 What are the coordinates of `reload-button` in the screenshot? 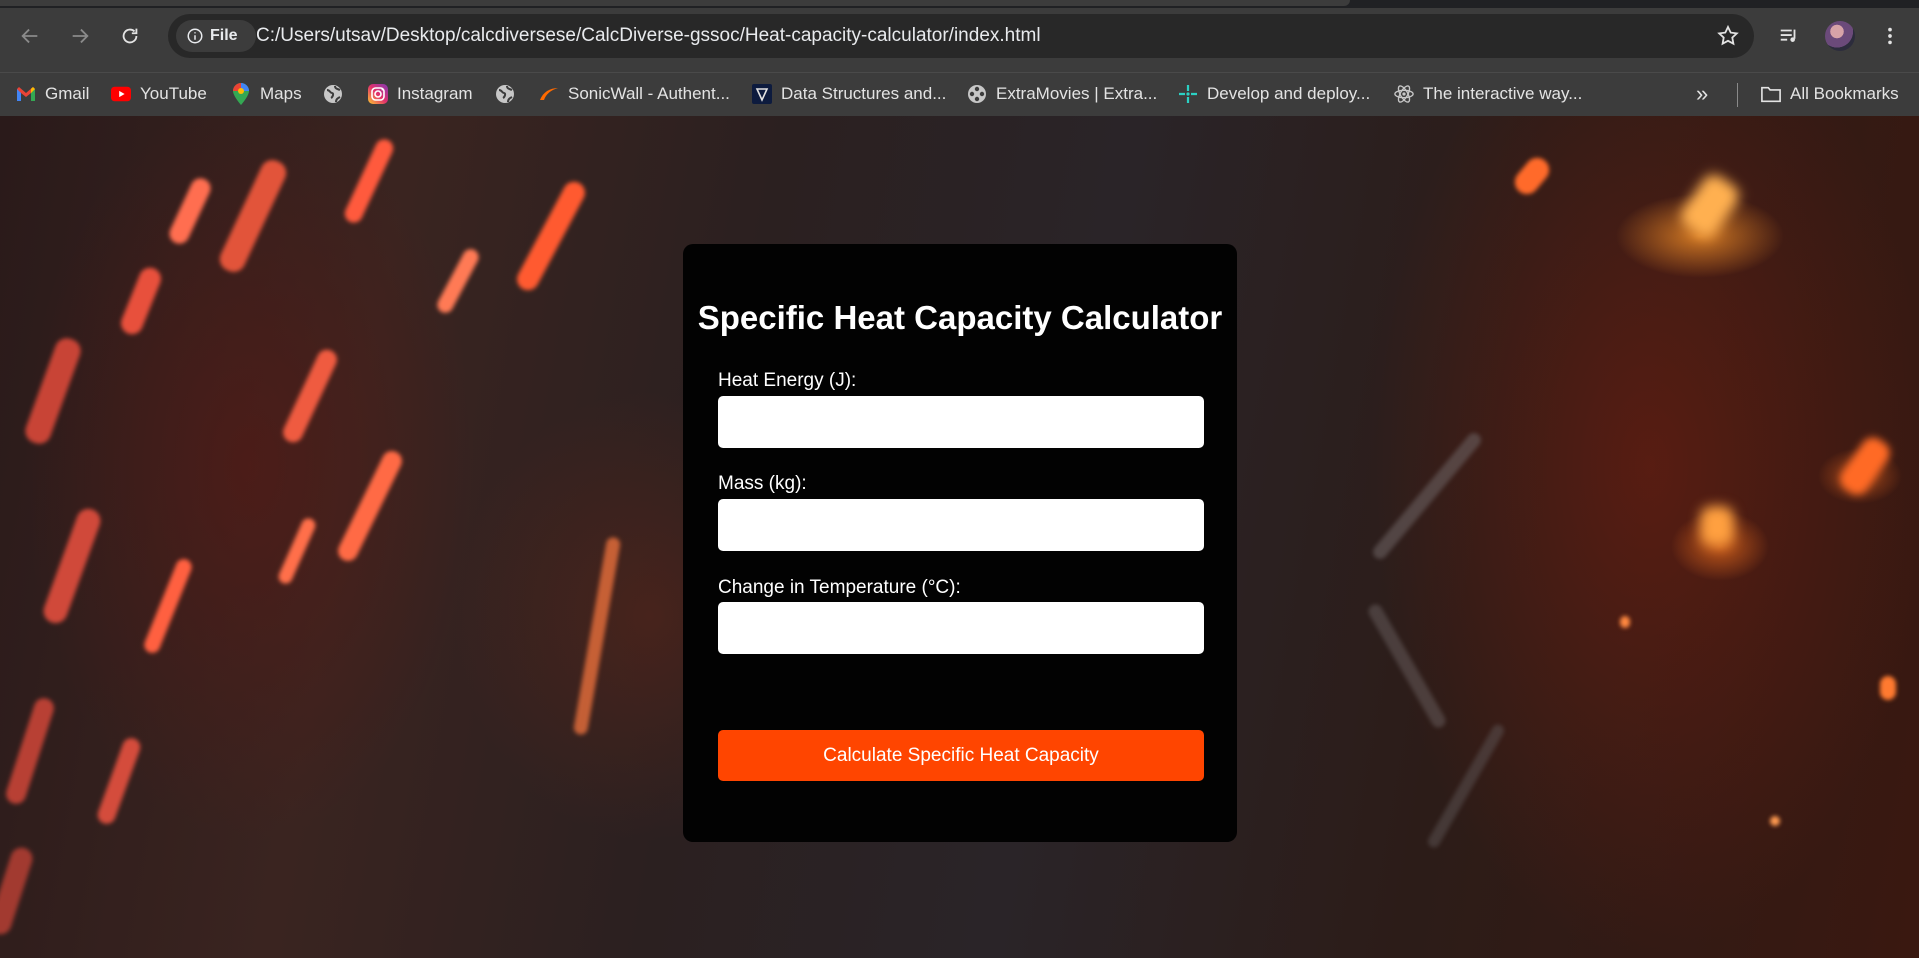 It's located at (130, 36).